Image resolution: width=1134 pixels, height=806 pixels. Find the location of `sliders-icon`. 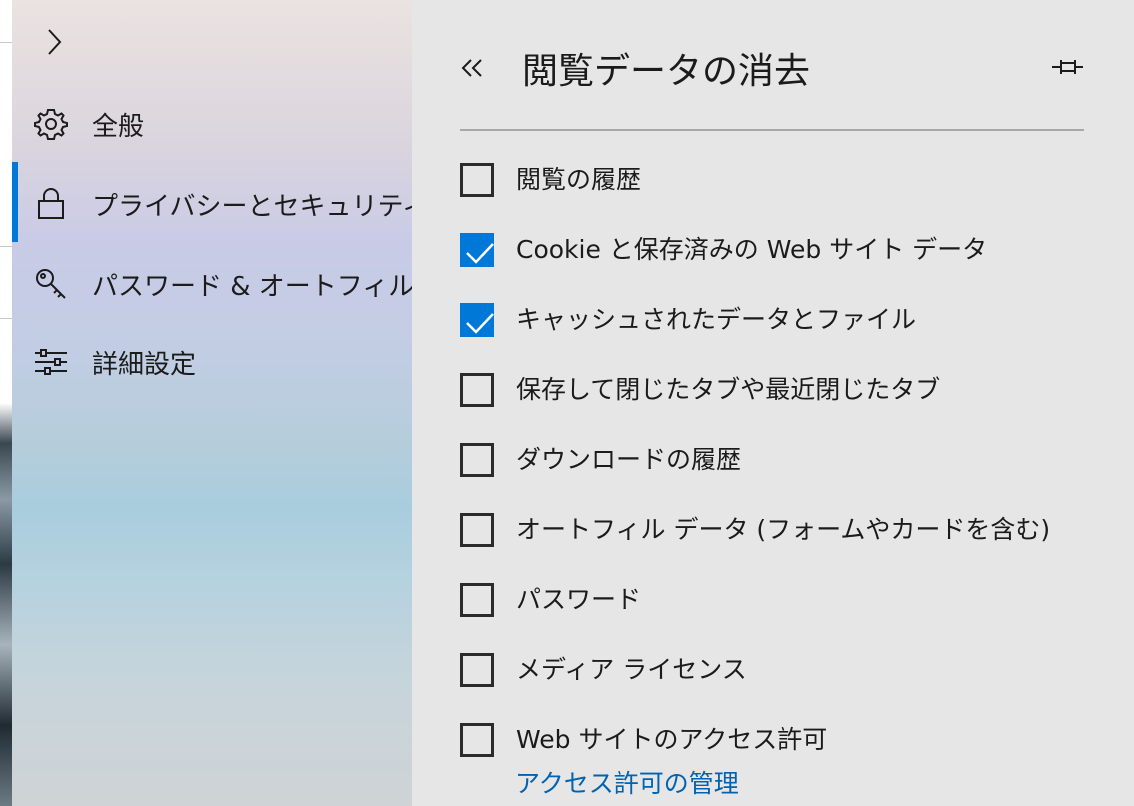

sliders-icon is located at coordinates (51, 362).